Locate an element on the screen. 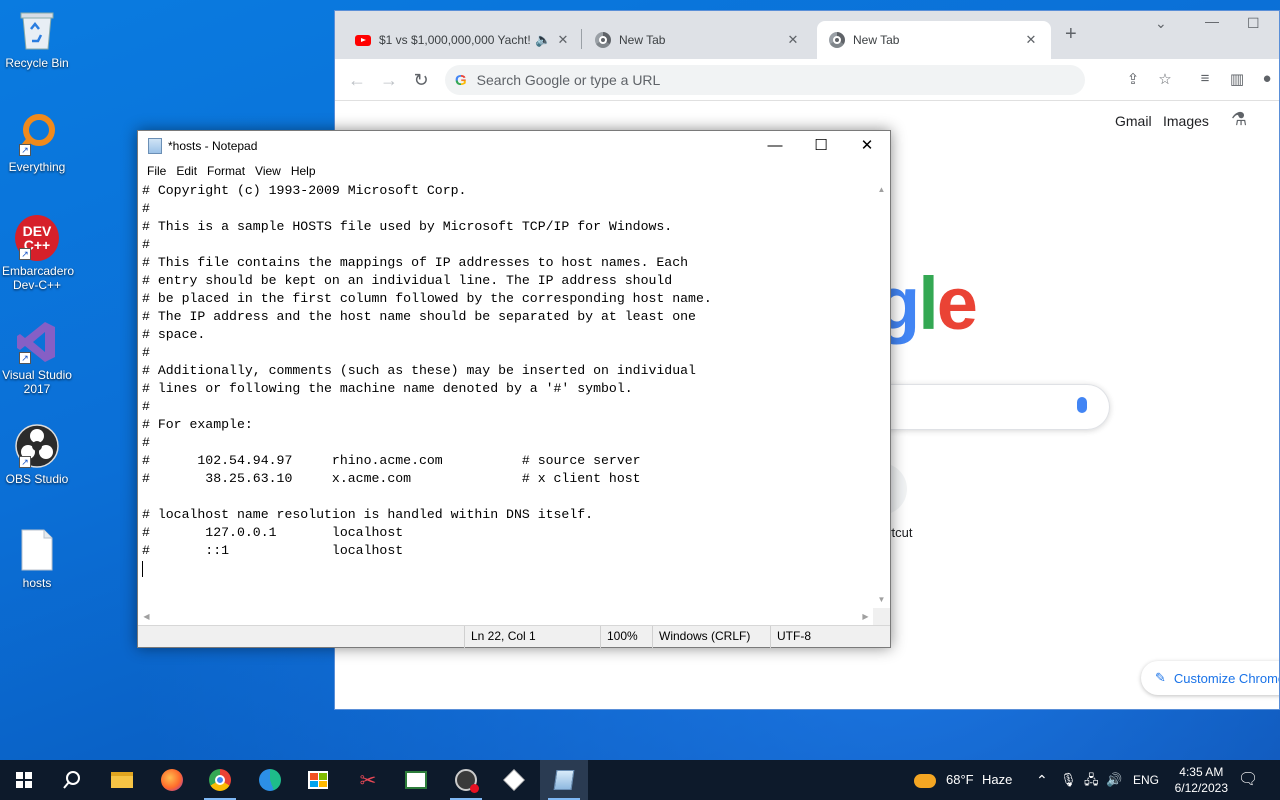  vertical-scrollbar: ▲ ▼ is located at coordinates (881, 394).